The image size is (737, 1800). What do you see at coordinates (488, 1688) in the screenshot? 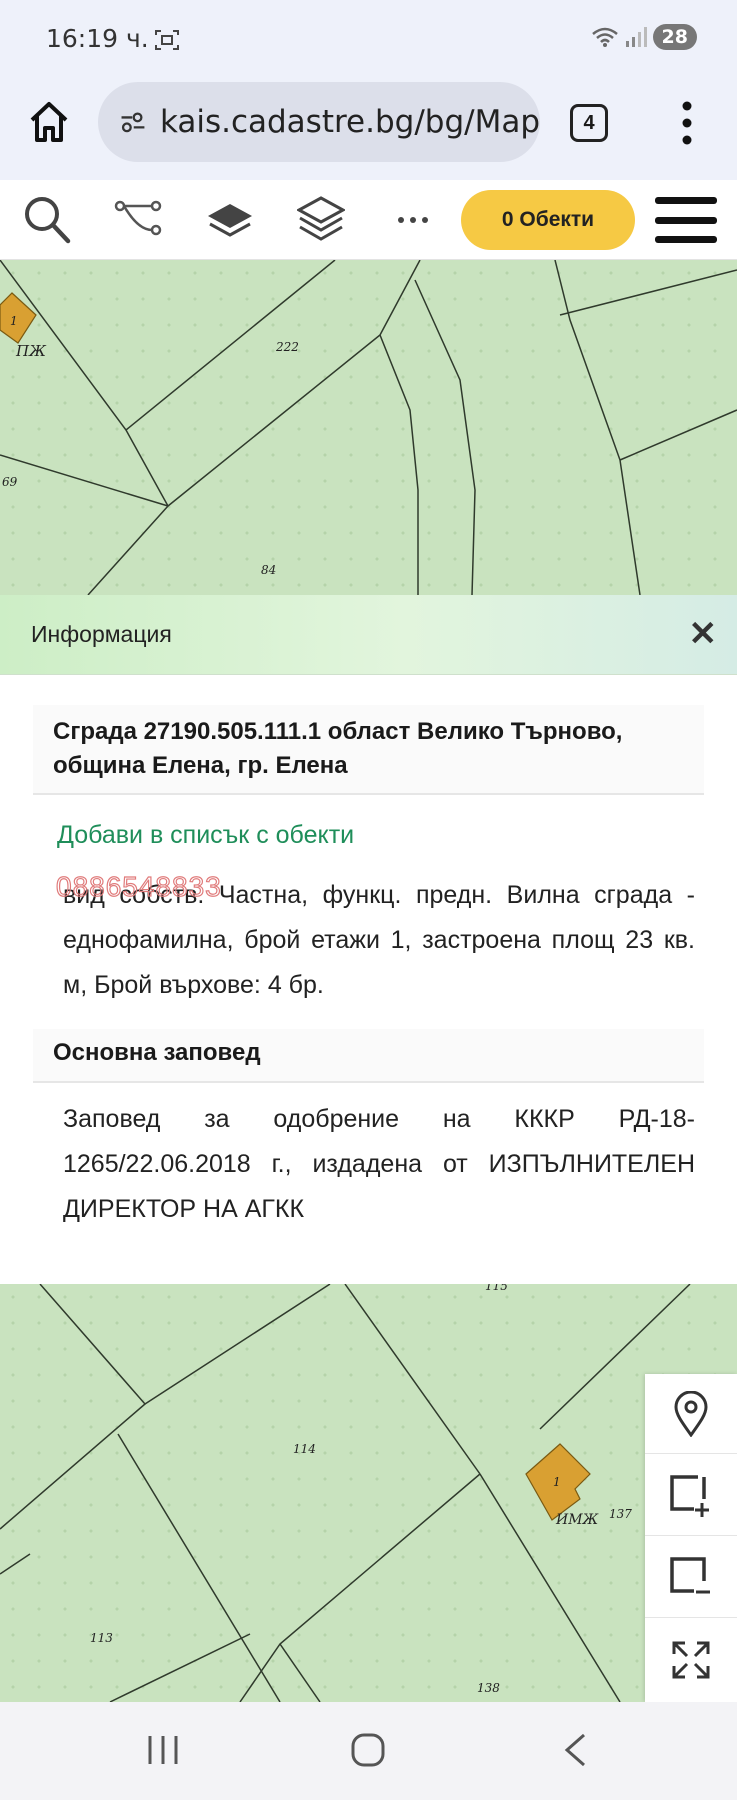
I see `parcel-number-138: 138` at bounding box center [488, 1688].